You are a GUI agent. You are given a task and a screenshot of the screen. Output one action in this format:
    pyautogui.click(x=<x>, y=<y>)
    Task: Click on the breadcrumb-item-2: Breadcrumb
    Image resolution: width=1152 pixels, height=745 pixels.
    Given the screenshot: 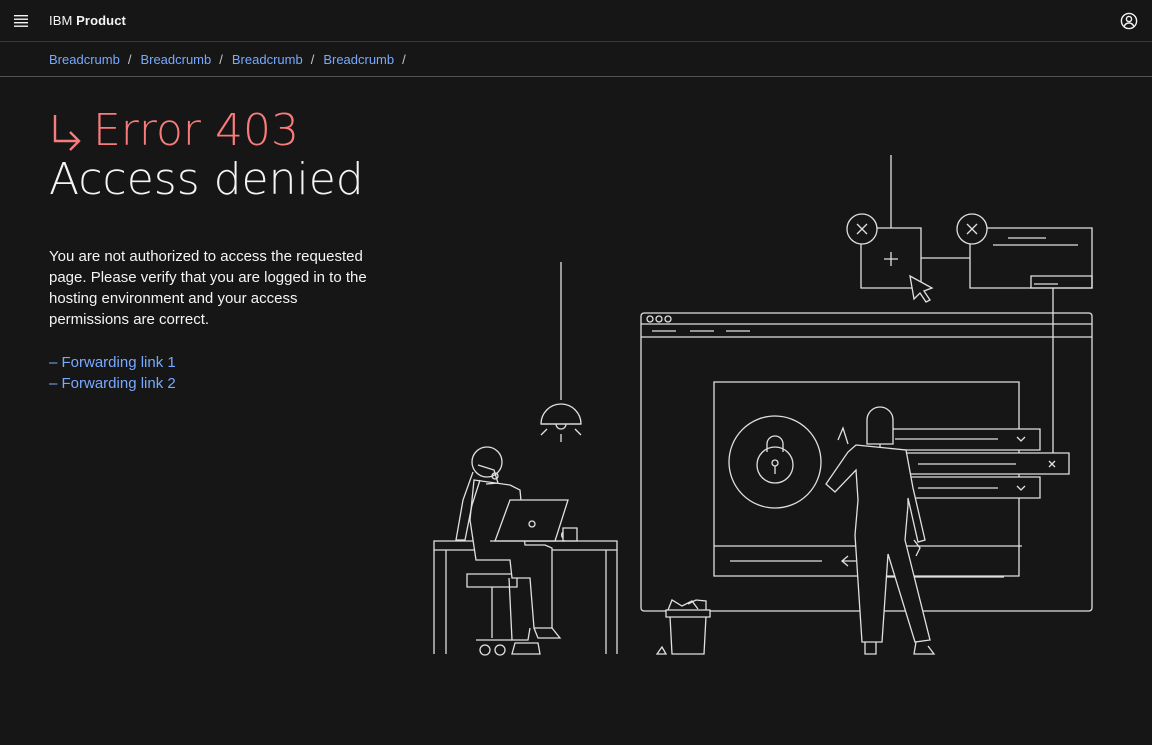 What is the action you would take?
    pyautogui.click(x=175, y=59)
    